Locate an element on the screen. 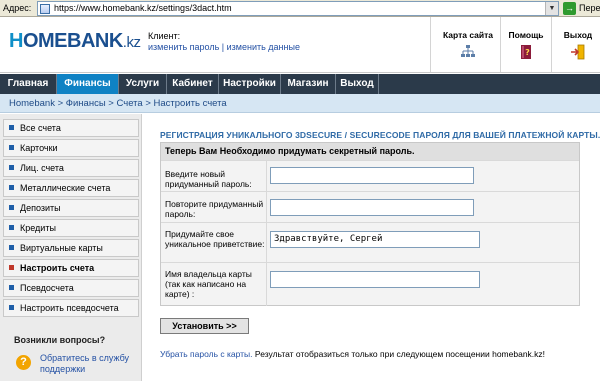  client-label: Клиент: is located at coordinates (164, 36).